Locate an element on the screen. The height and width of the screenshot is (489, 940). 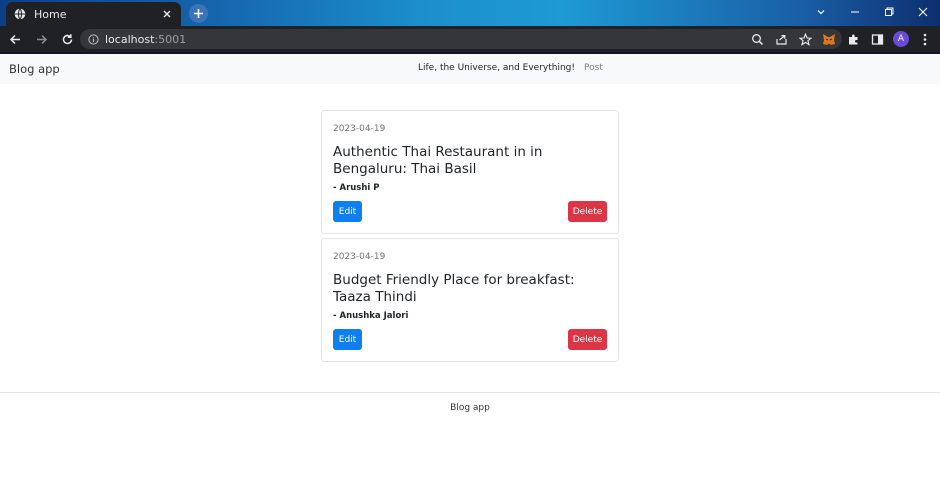
star-icon is located at coordinates (805, 39).